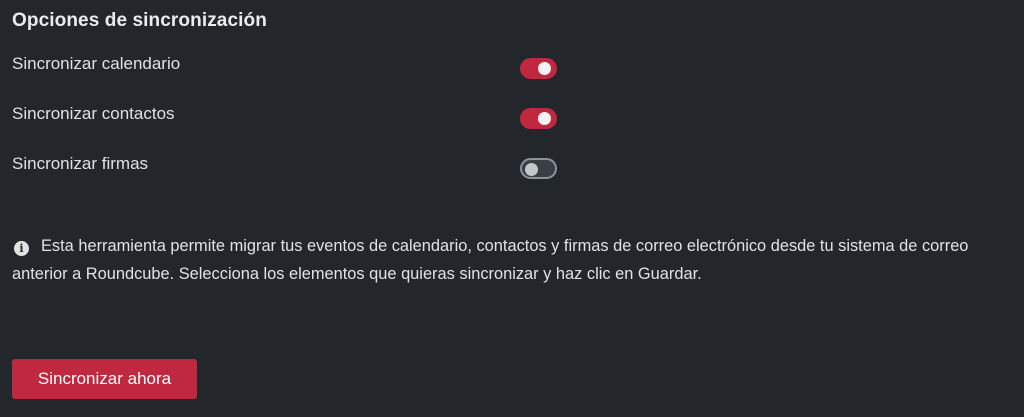 The image size is (1024, 417). I want to click on toggle-sync-contacts, so click(538, 118).